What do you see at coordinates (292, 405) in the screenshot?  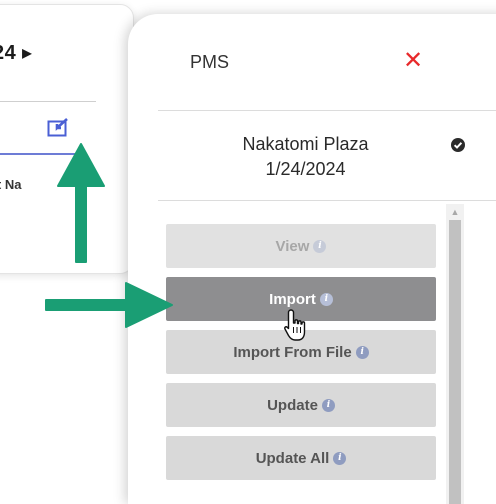 I see `update-button-label: Update` at bounding box center [292, 405].